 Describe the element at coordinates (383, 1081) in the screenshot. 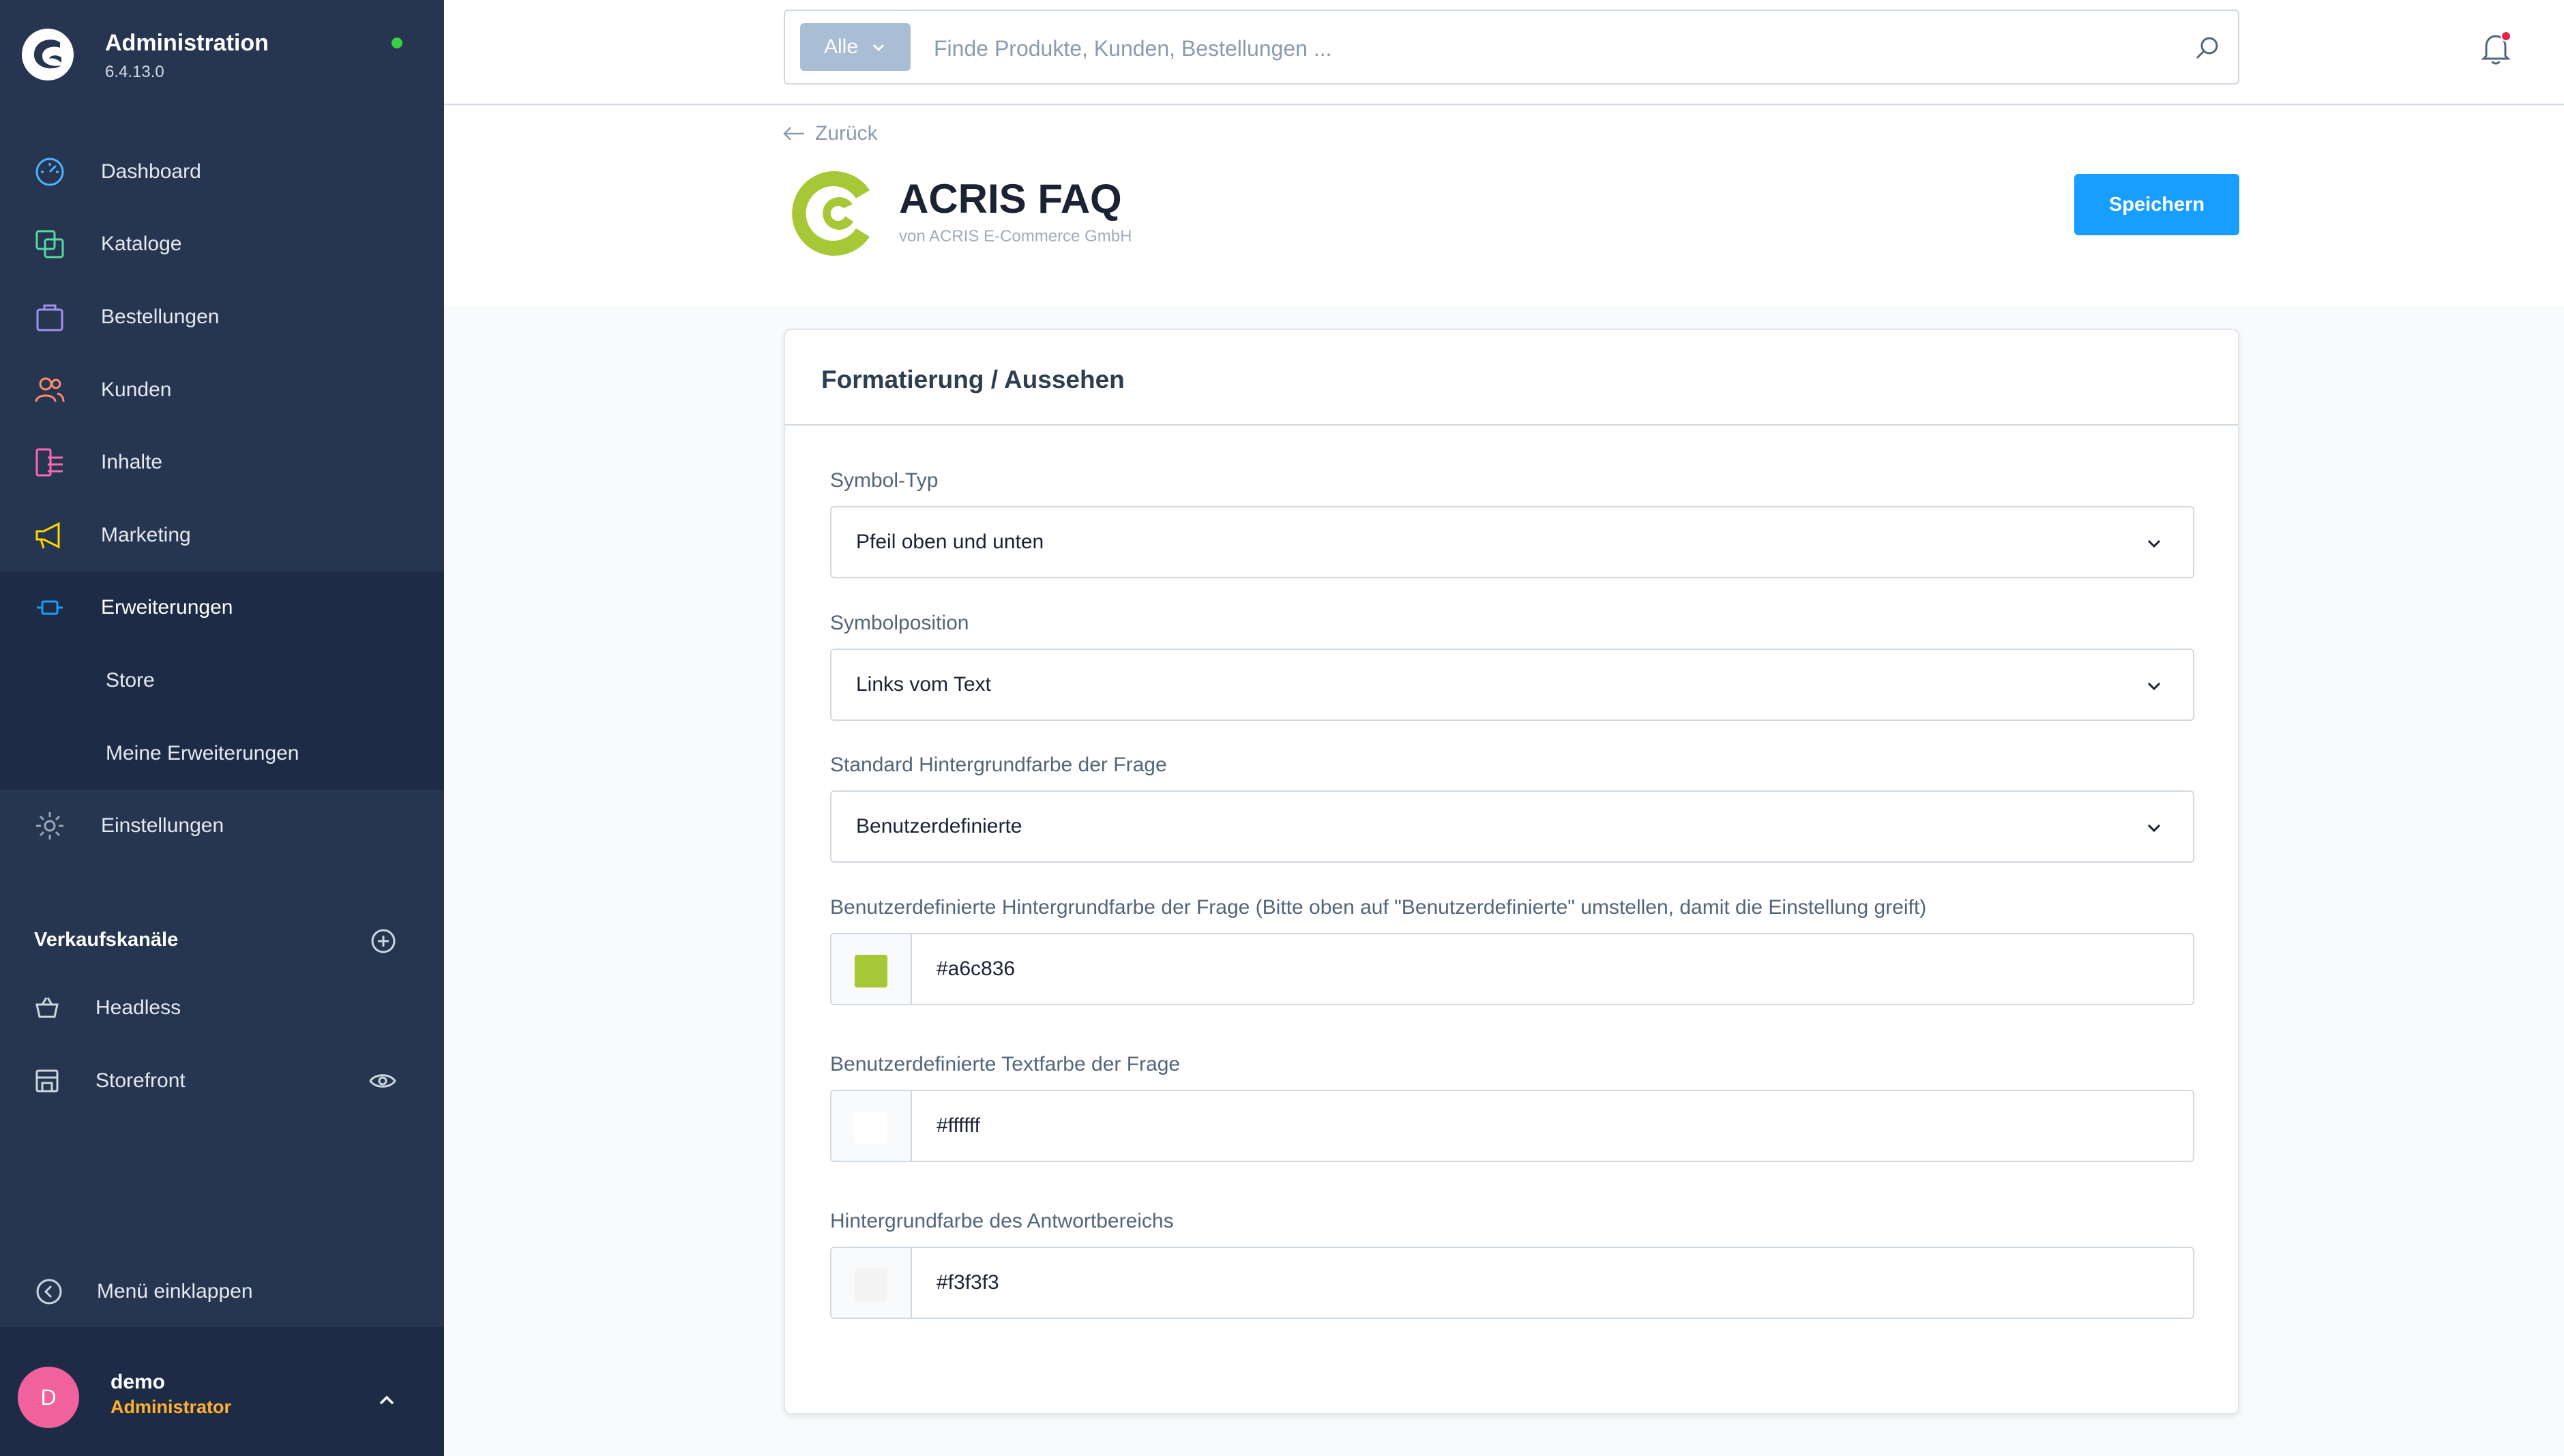

I see `eye-icon` at that location.